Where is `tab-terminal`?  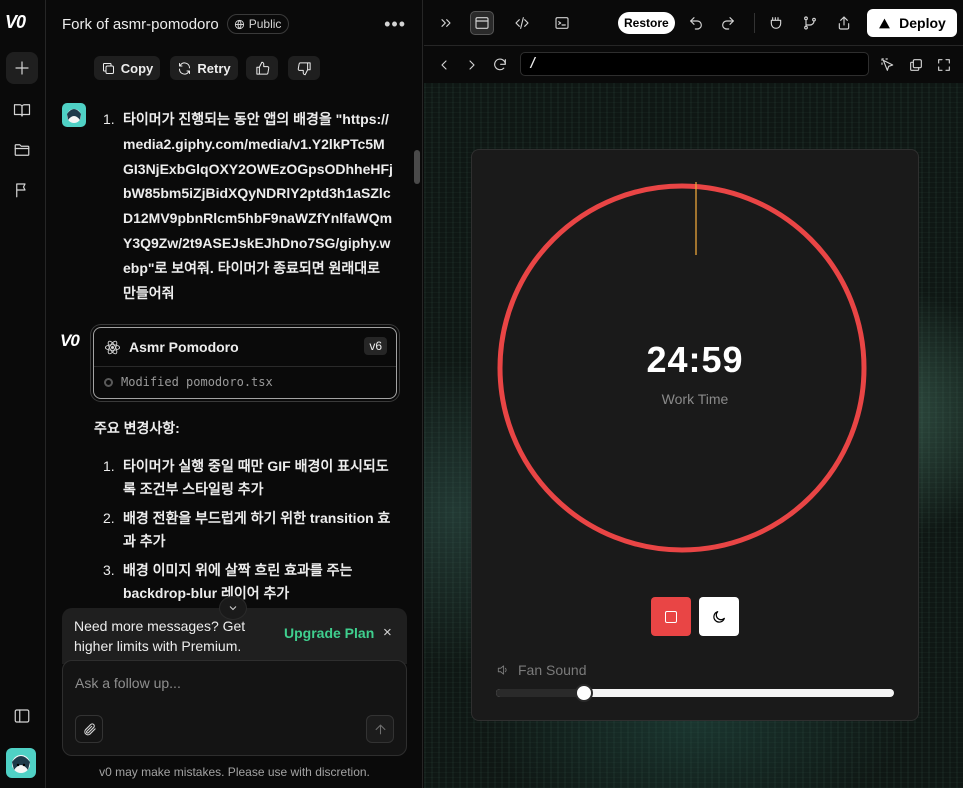 tab-terminal is located at coordinates (562, 23).